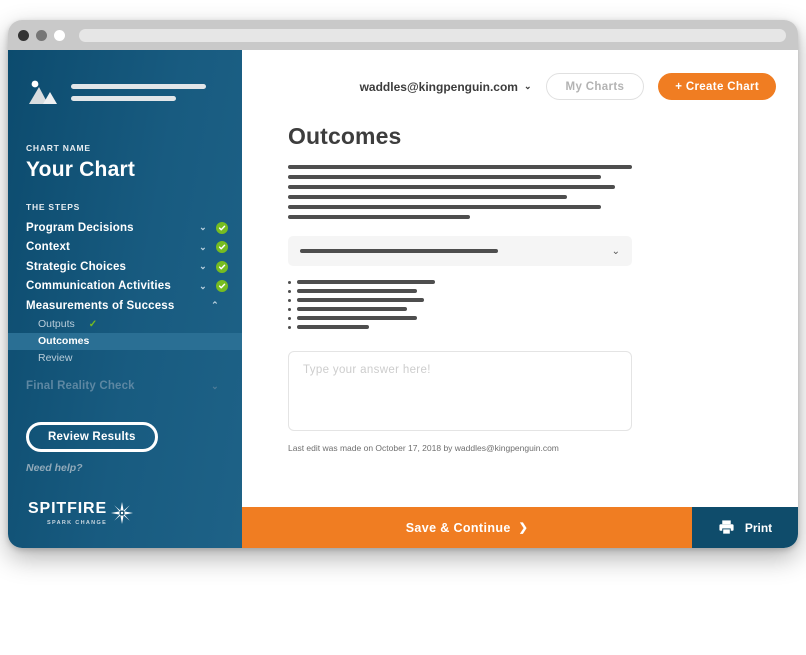  I want to click on sidebar-item-label: Context, so click(48, 247).